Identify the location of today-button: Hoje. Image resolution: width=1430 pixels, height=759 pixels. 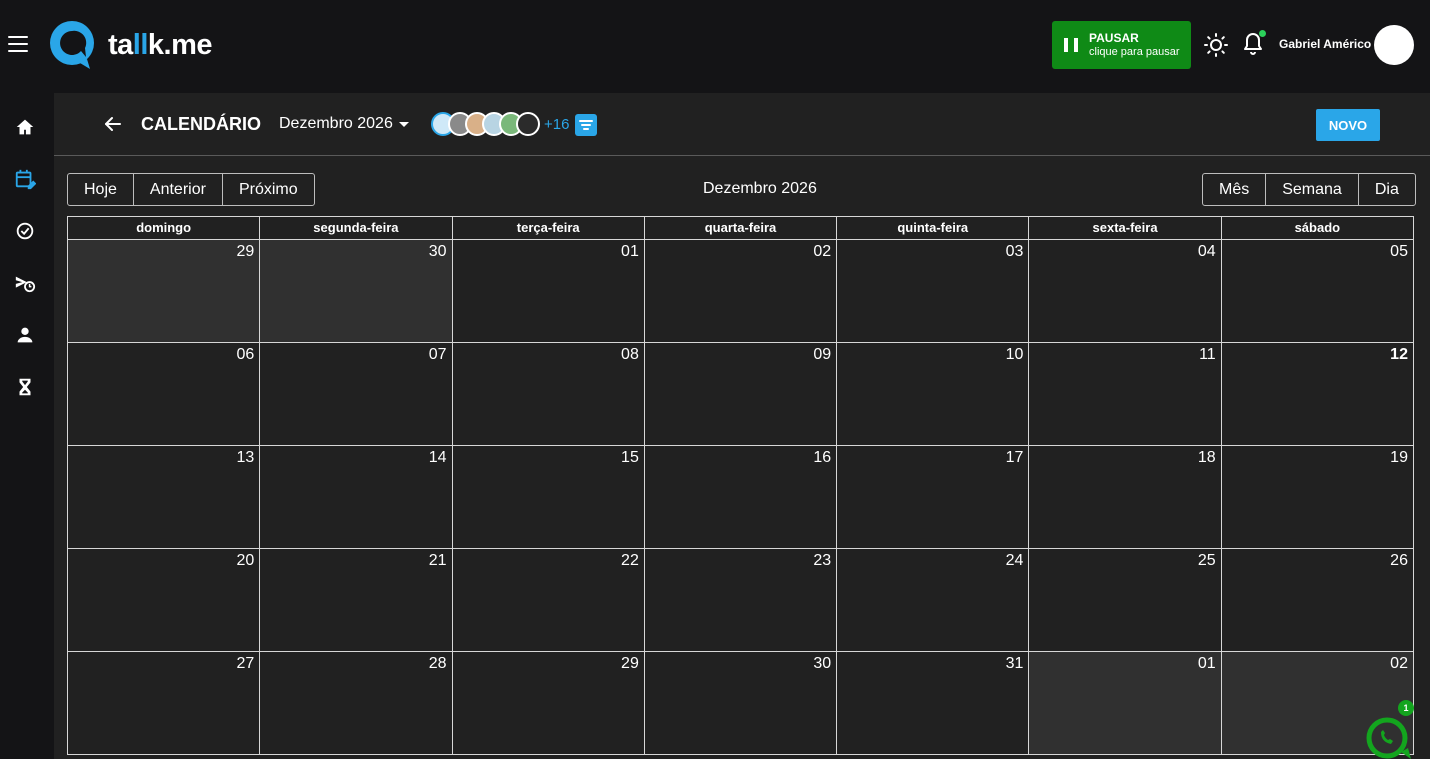
(100, 189).